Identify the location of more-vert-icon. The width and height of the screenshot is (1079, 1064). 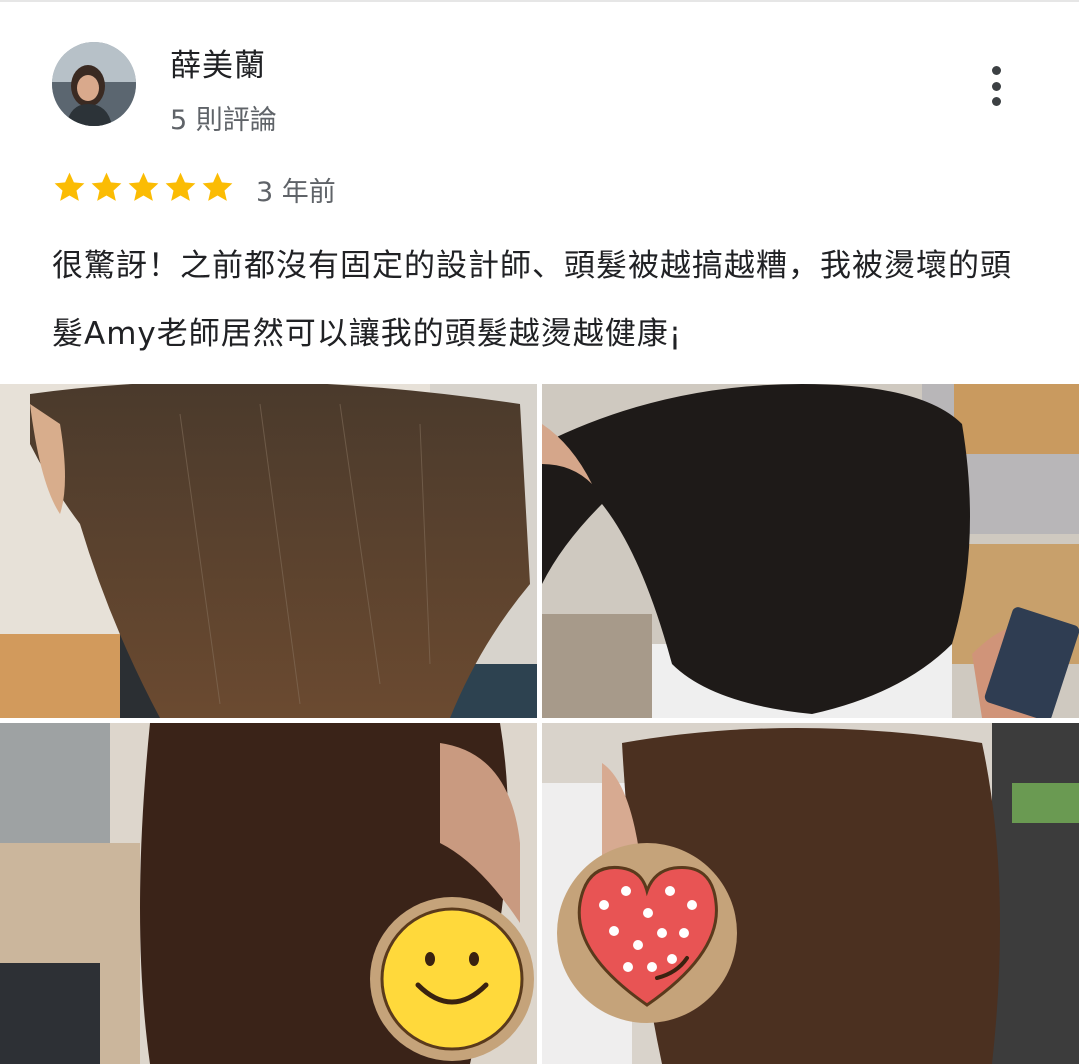
(996, 86).